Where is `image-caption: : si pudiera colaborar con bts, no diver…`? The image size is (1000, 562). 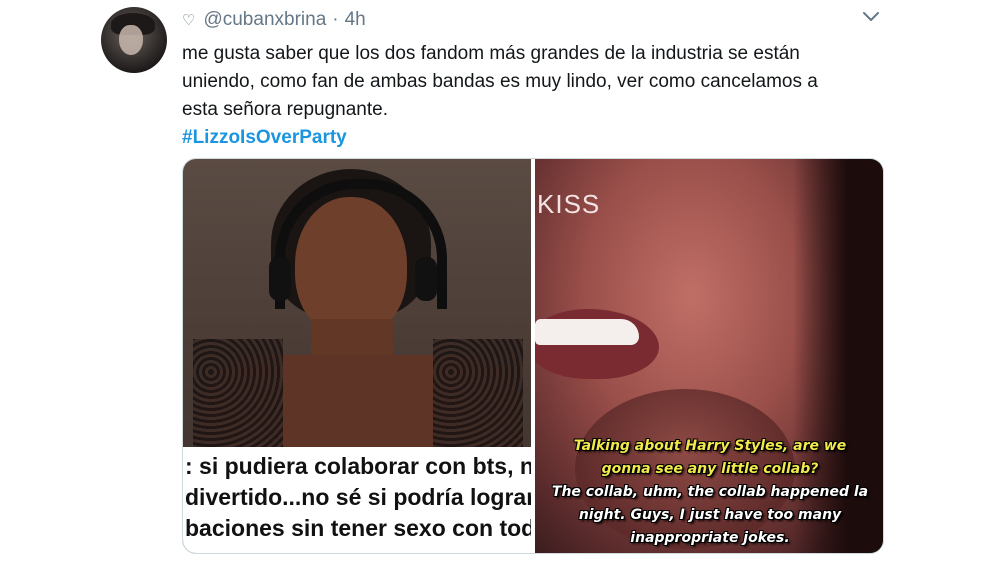
image-caption: : si pudiera colaborar con bts, no diver… is located at coordinates (357, 500).